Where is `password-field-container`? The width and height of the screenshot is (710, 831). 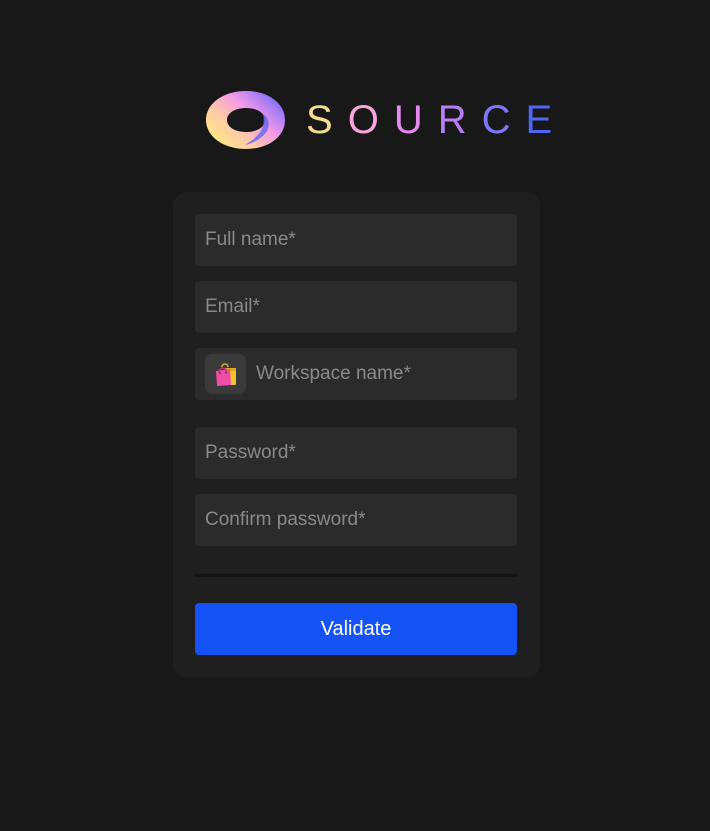
password-field-container is located at coordinates (356, 453).